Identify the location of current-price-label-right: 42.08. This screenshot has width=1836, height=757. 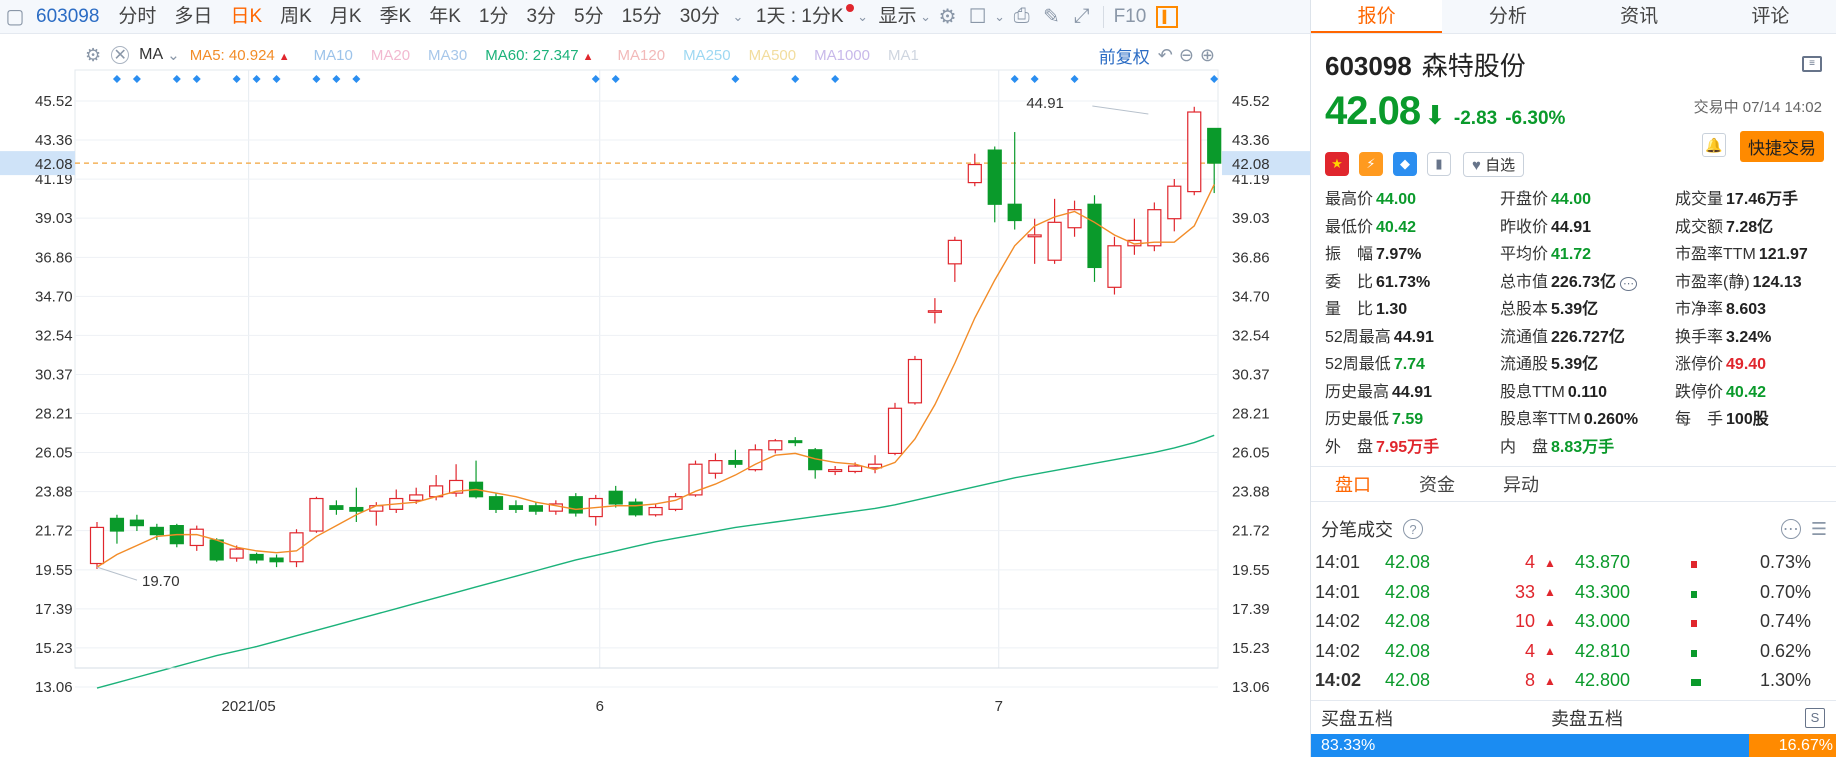
(1251, 164).